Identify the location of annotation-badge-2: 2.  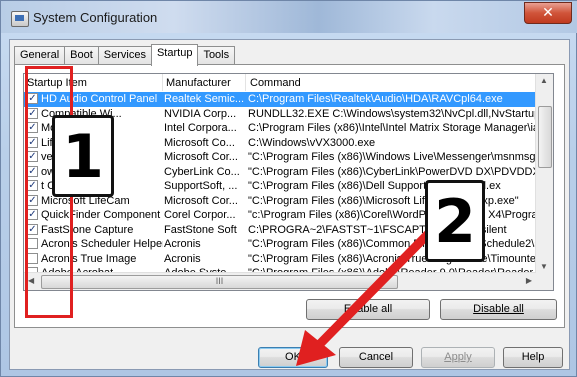
(455, 221).